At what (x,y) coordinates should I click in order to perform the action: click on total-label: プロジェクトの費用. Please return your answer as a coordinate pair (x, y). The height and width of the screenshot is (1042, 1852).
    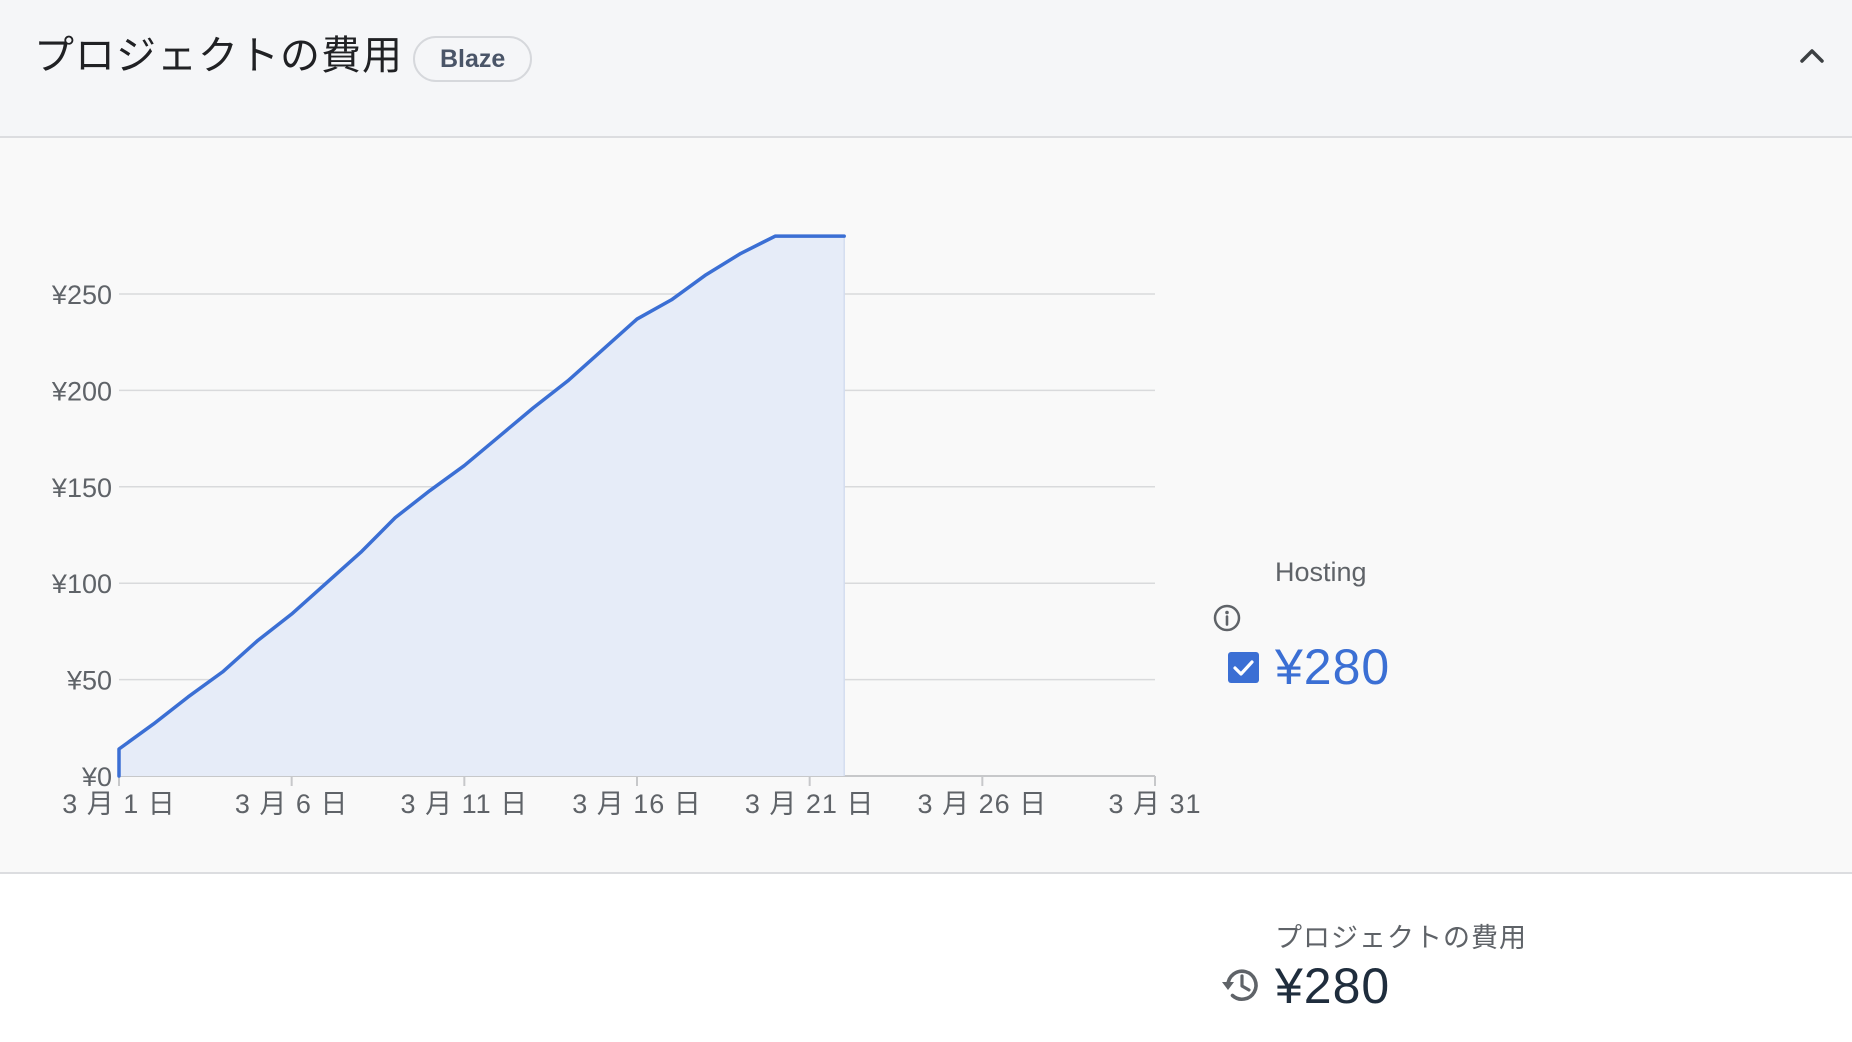
    Looking at the image, I should click on (1401, 938).